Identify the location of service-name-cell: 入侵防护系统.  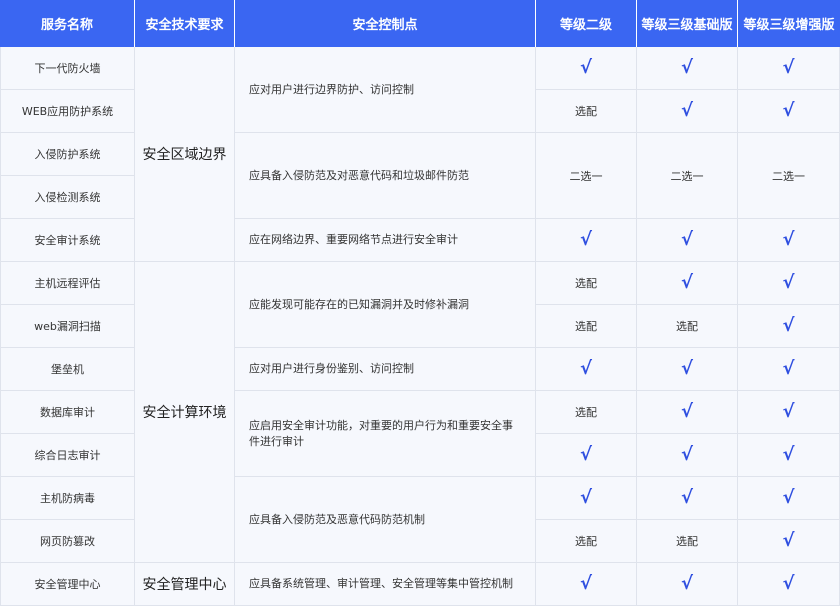
(67, 154).